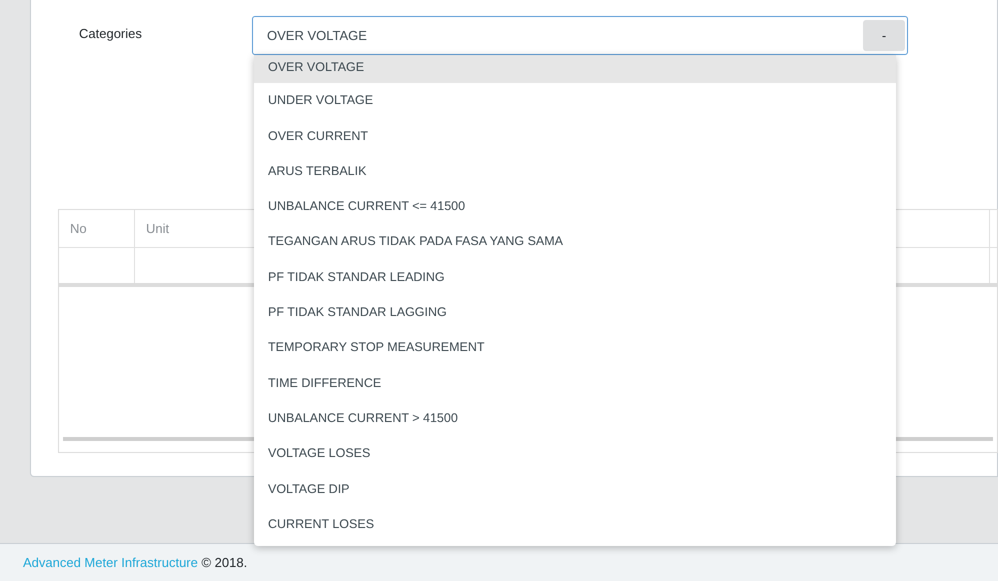 Image resolution: width=998 pixels, height=581 pixels. Describe the element at coordinates (575, 312) in the screenshot. I see `dropdown-option: PF TIDAK STANDAR LAGGING` at that location.